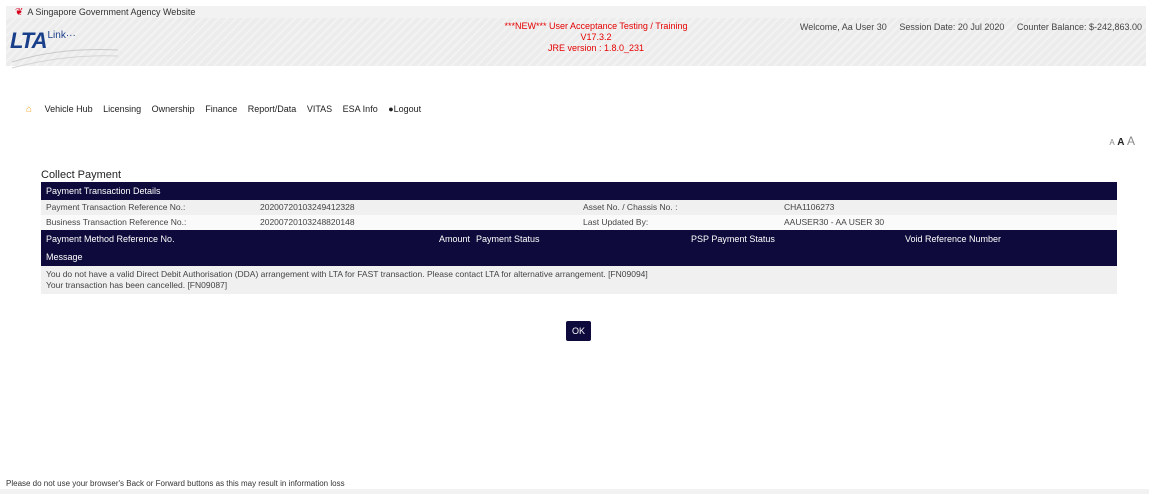 The width and height of the screenshot is (1149, 494). Describe the element at coordinates (173, 109) in the screenshot. I see `nav-ownership: Ownership` at that location.